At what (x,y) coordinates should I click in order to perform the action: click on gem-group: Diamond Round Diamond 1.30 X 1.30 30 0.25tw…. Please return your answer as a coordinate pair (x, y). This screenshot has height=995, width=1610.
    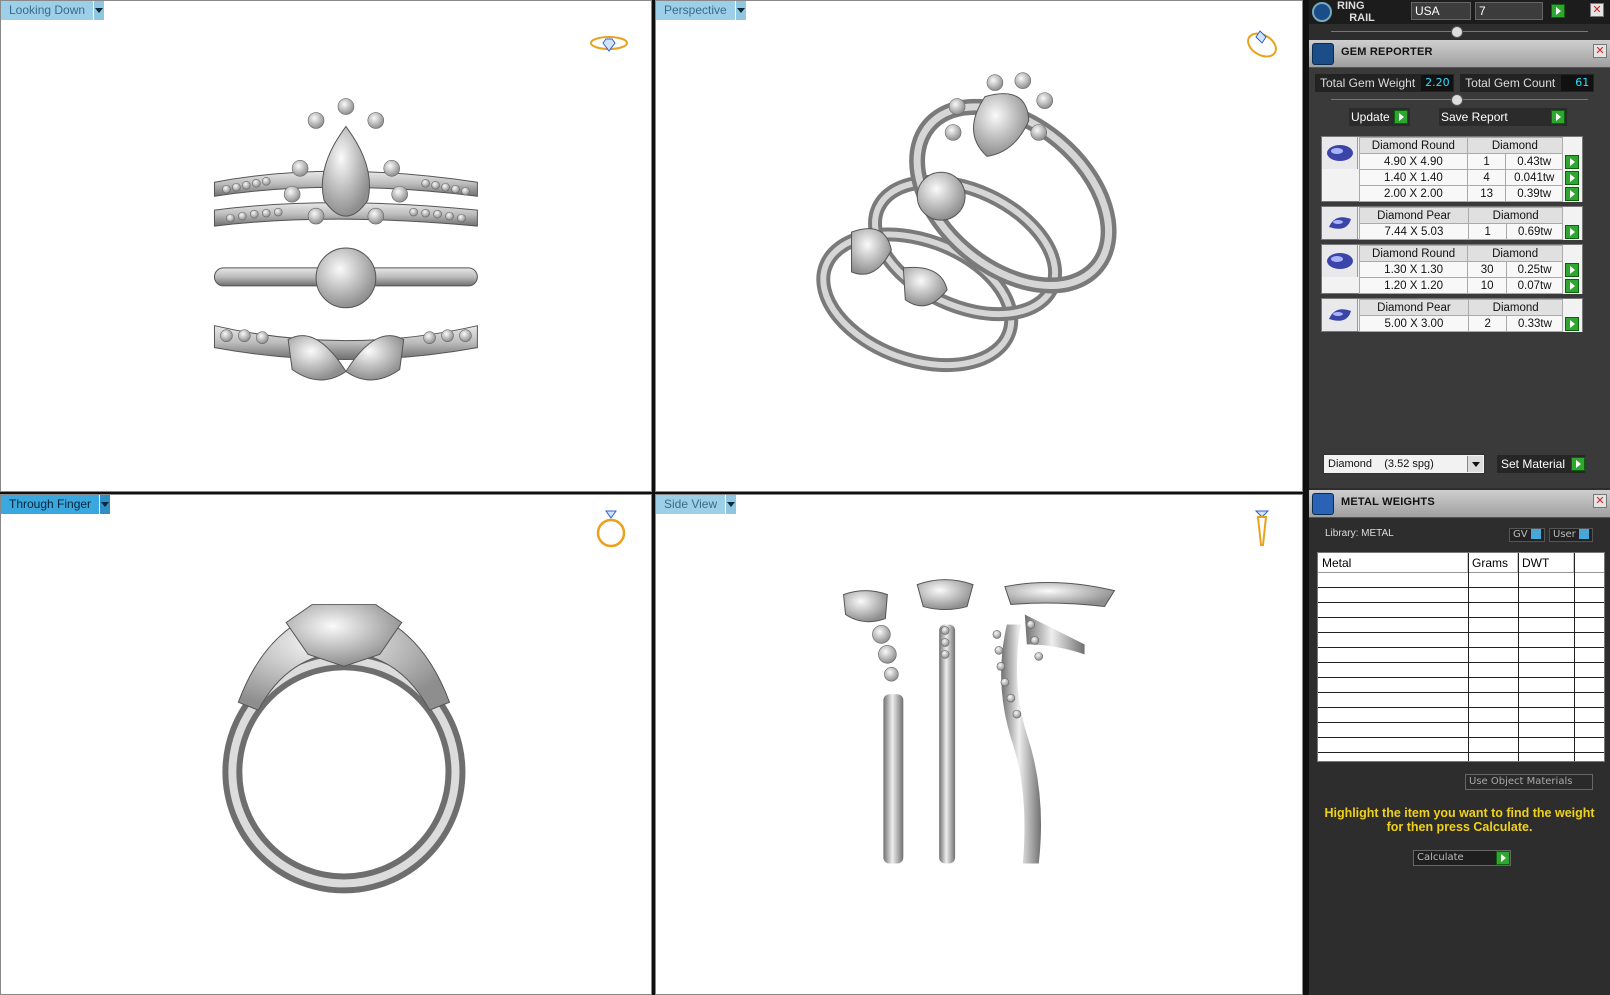
    Looking at the image, I should click on (1452, 269).